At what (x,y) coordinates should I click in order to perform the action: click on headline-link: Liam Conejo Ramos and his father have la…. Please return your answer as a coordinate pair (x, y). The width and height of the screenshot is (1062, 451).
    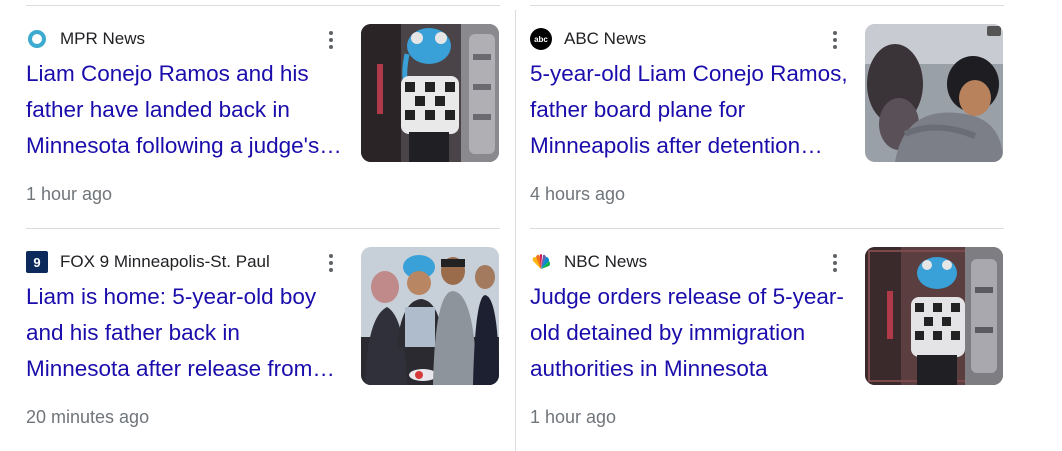
    Looking at the image, I should click on (187, 110).